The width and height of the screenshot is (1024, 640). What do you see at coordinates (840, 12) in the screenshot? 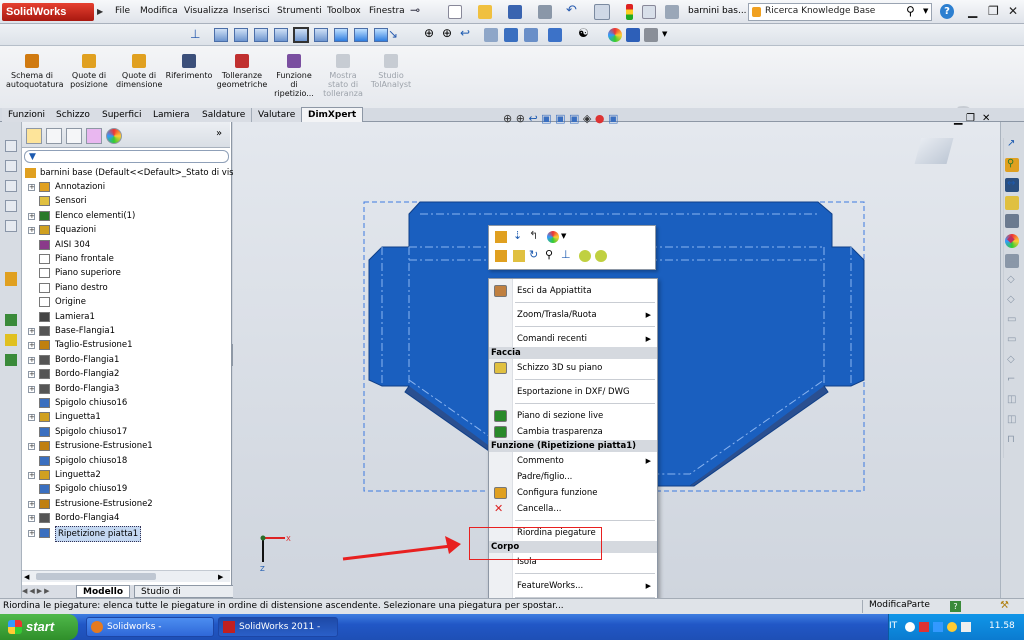
I see `knowledge-base-search-input: Ricerca Knowledge Base` at bounding box center [840, 12].